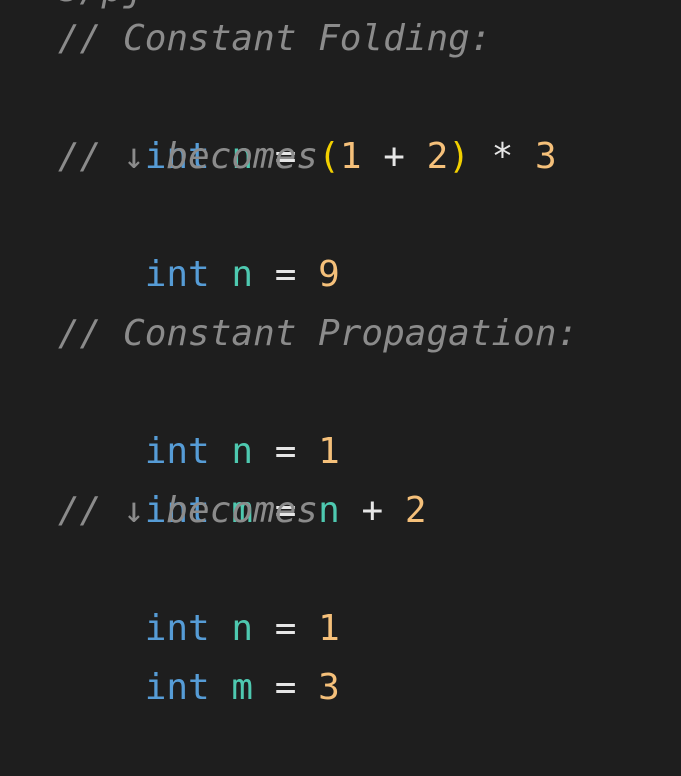  Describe the element at coordinates (242, 476) in the screenshot. I see `code-line: int m = n + 2` at that location.